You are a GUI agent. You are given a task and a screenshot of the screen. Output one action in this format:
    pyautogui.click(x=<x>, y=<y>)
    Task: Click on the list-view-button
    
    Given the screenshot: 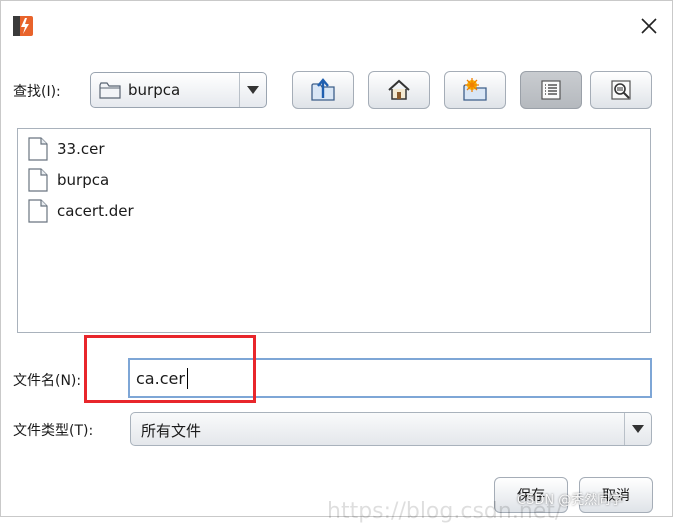 What is the action you would take?
    pyautogui.click(x=551, y=90)
    